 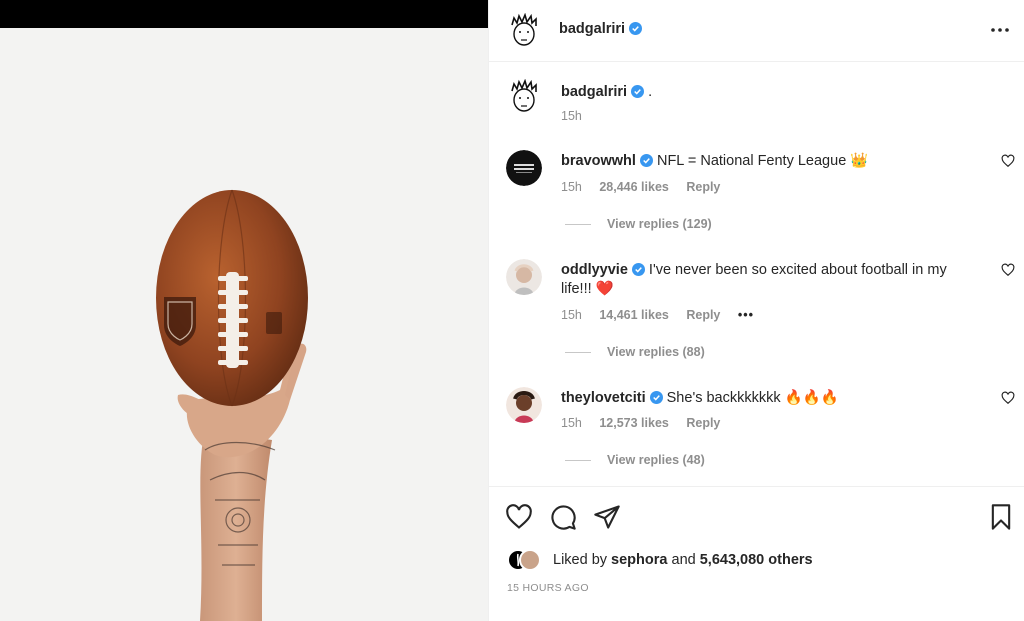 I want to click on comment-text: bravowwhl NFL = National Fenty League 👑, so click(x=771, y=161).